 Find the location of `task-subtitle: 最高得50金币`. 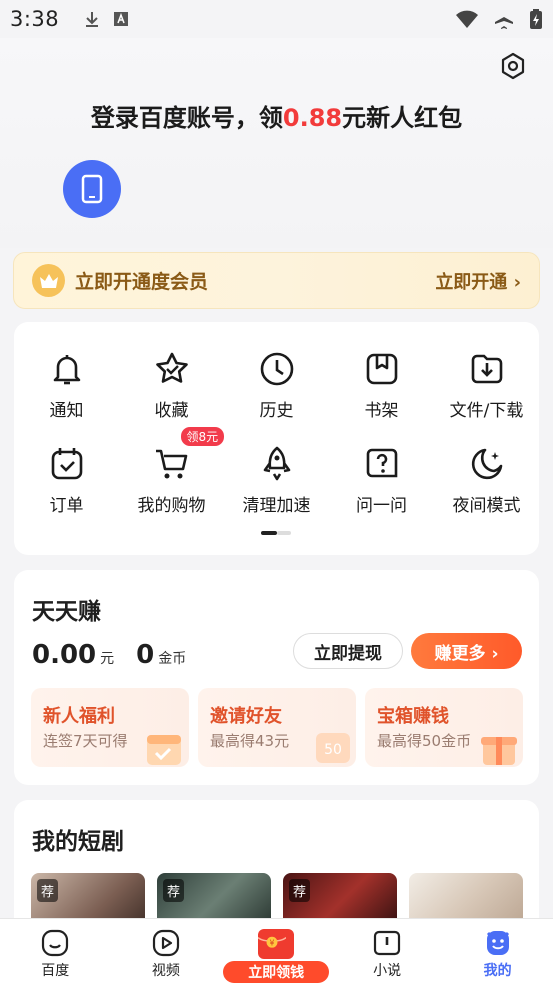

task-subtitle: 最高得50金币 is located at coordinates (424, 741).